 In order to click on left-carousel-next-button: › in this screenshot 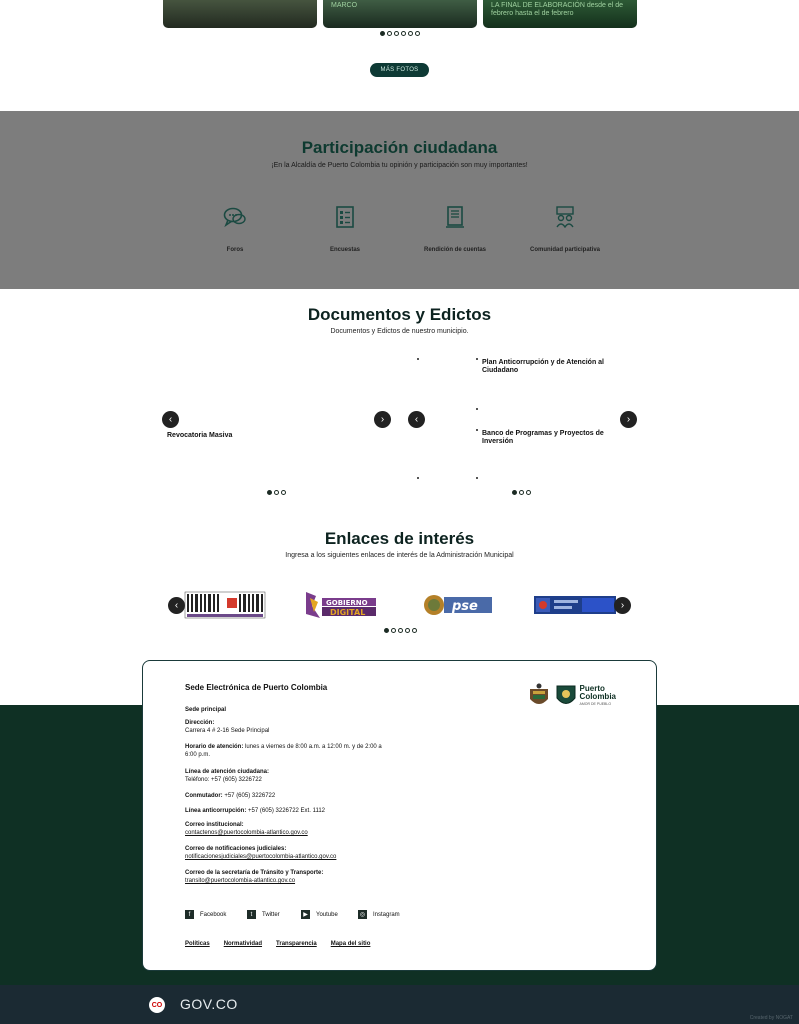, I will do `click(382, 419)`.